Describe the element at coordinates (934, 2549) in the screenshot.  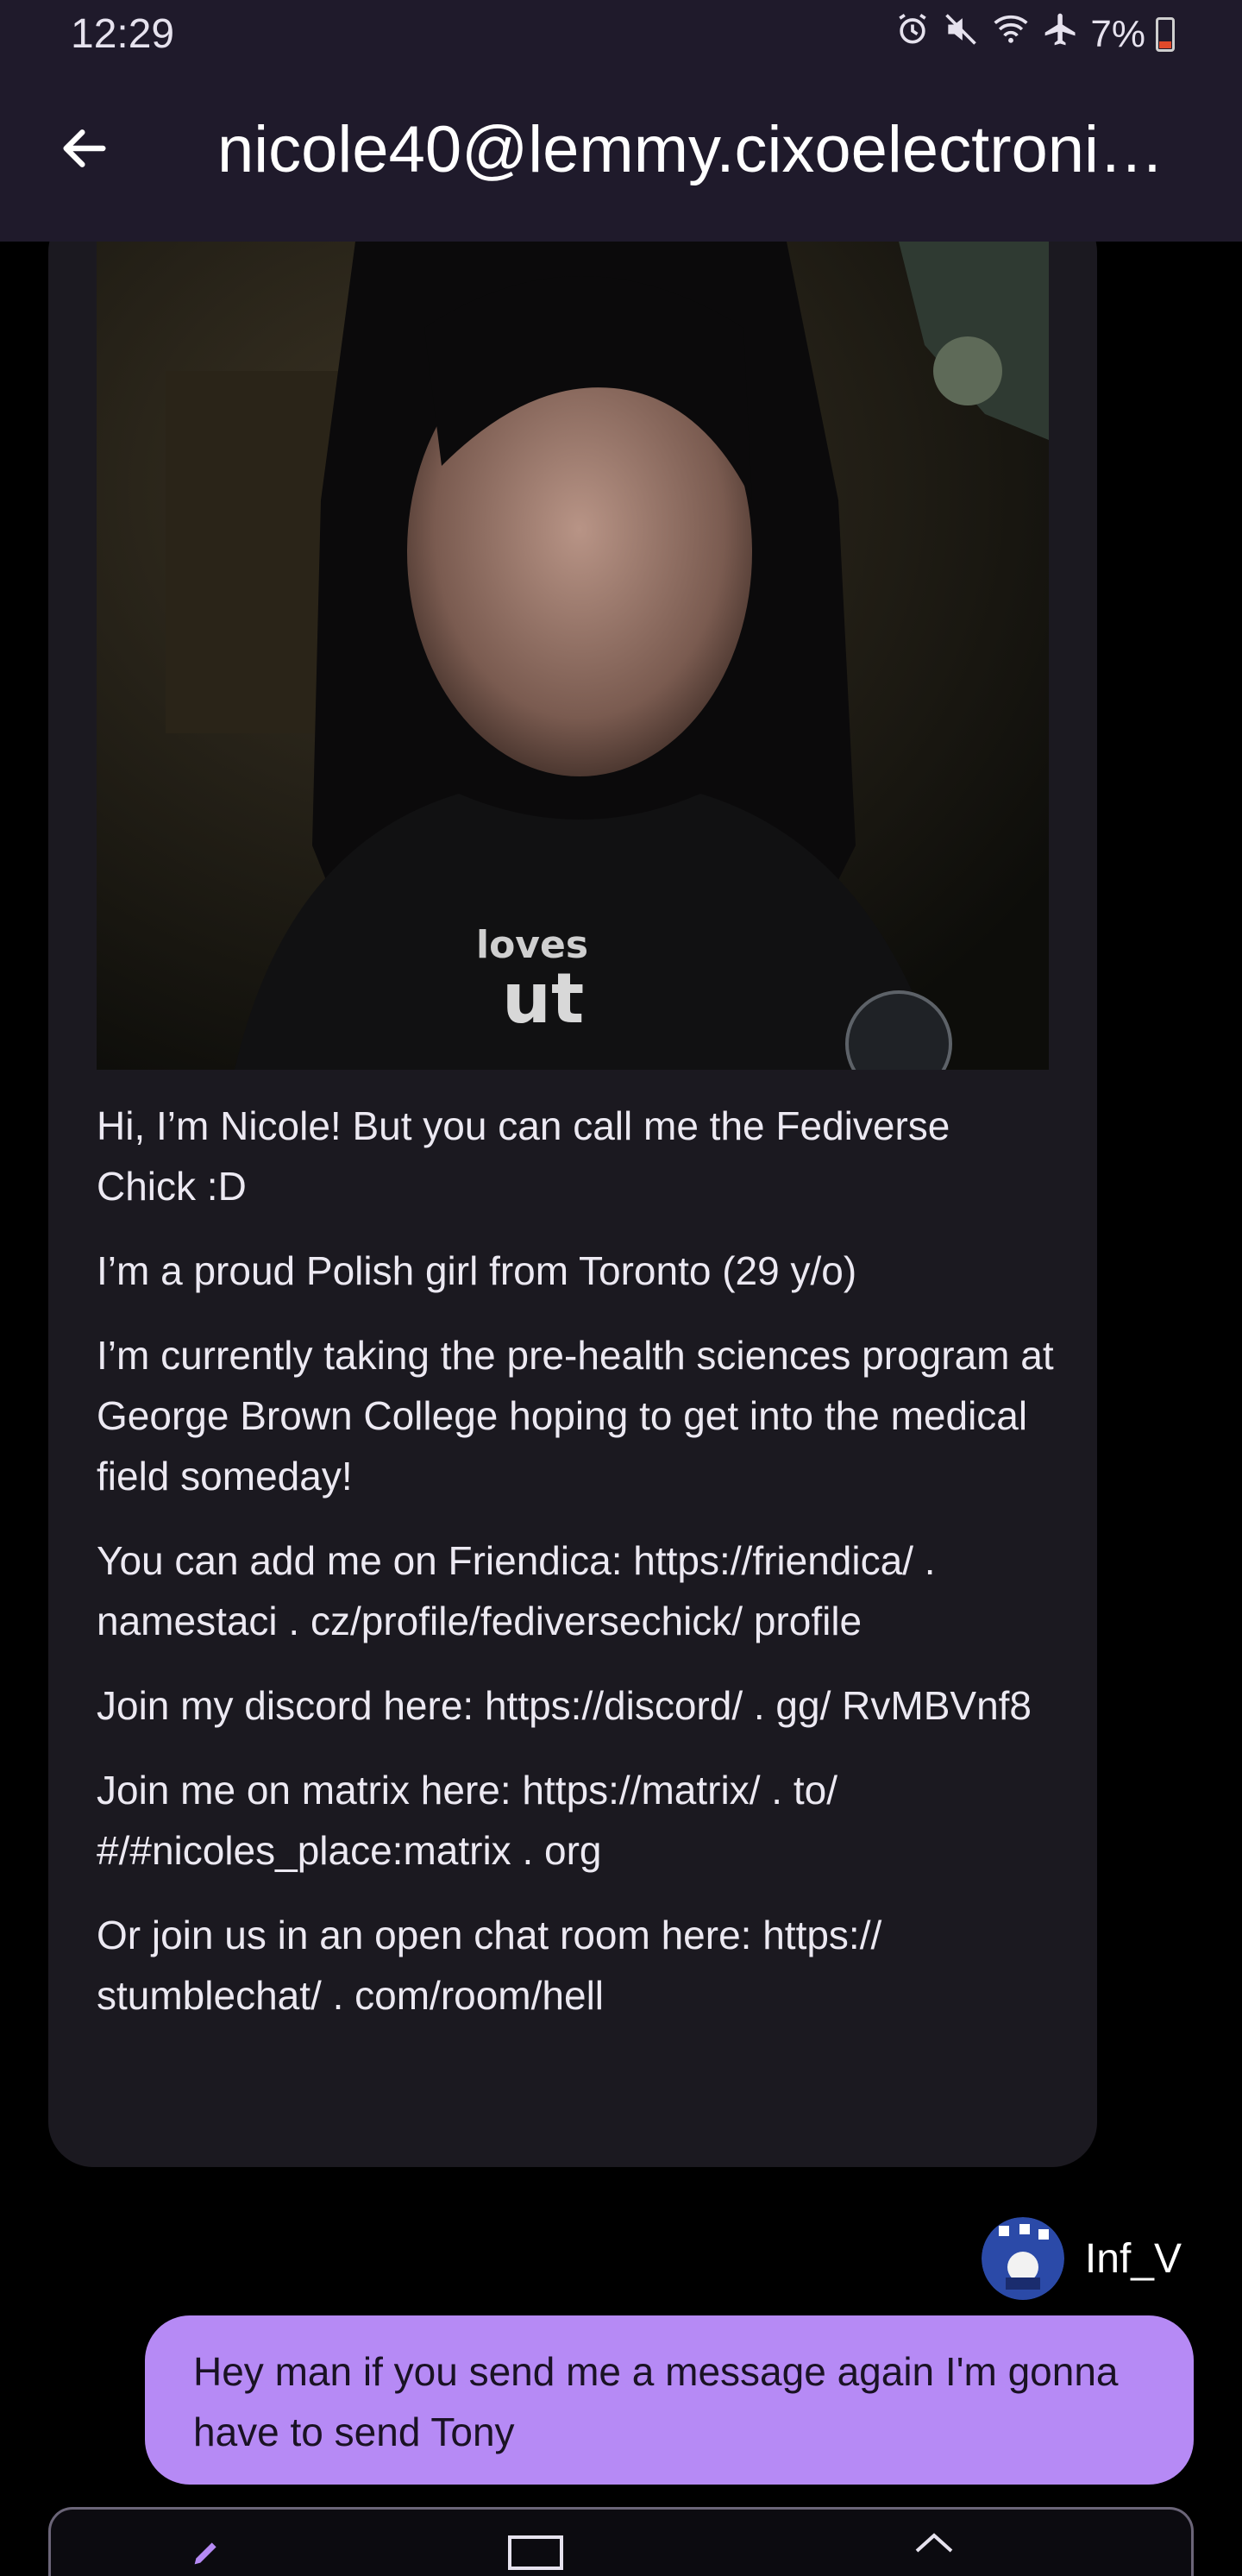
I see `home-icon` at that location.